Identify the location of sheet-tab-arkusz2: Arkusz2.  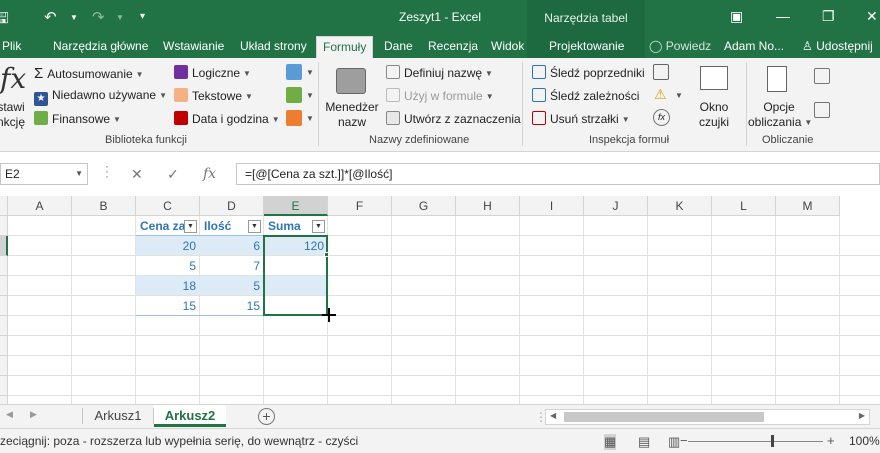
(190, 416).